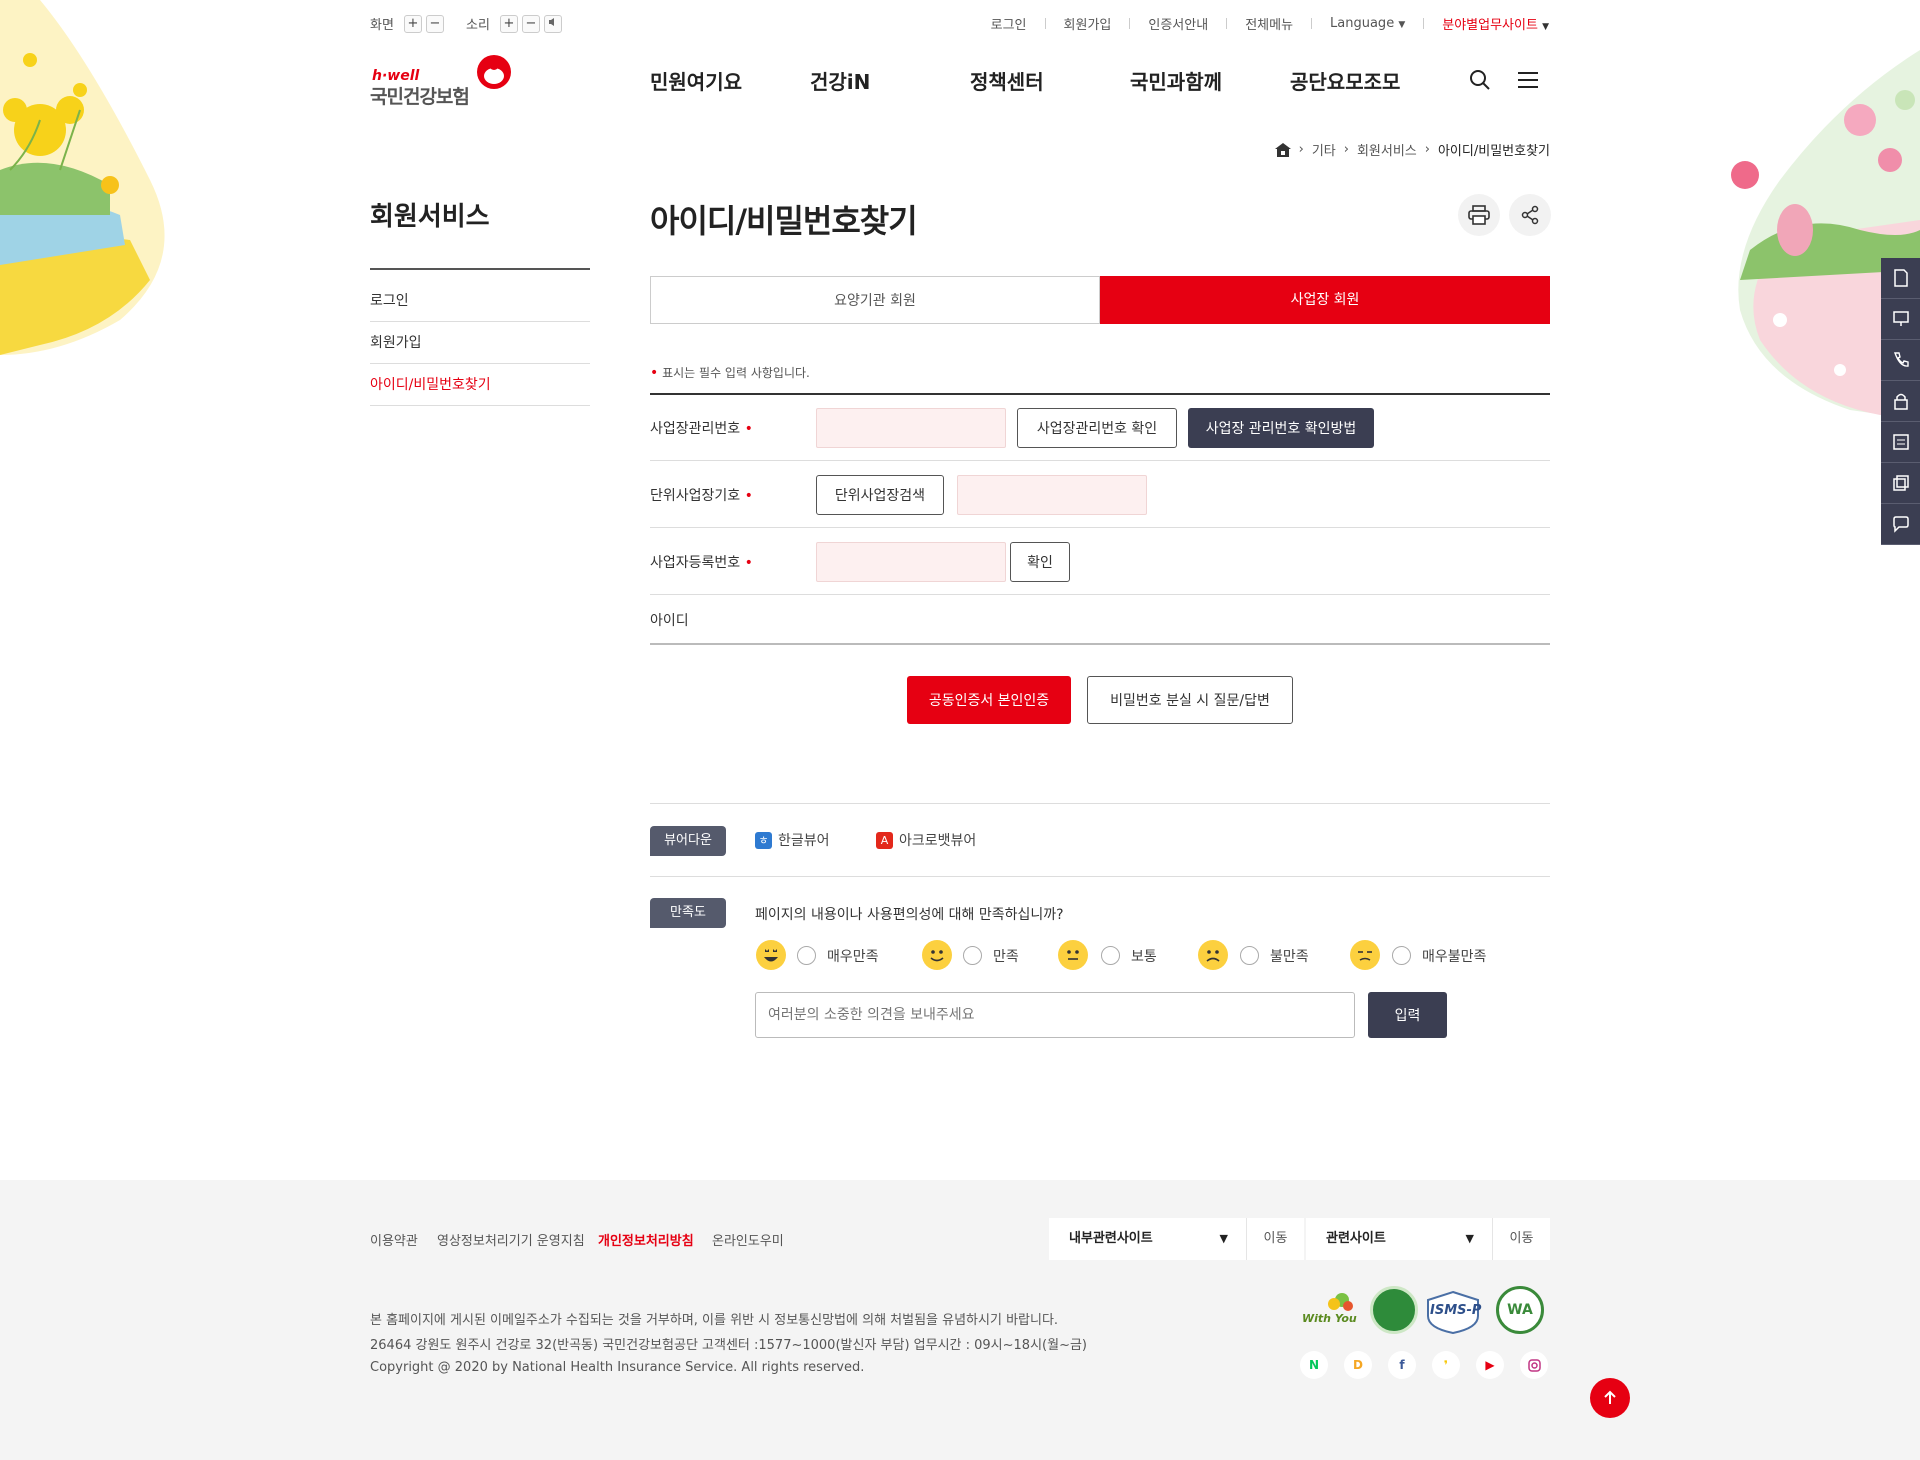  I want to click on survey-option-label: 매우불만족, so click(1454, 957).